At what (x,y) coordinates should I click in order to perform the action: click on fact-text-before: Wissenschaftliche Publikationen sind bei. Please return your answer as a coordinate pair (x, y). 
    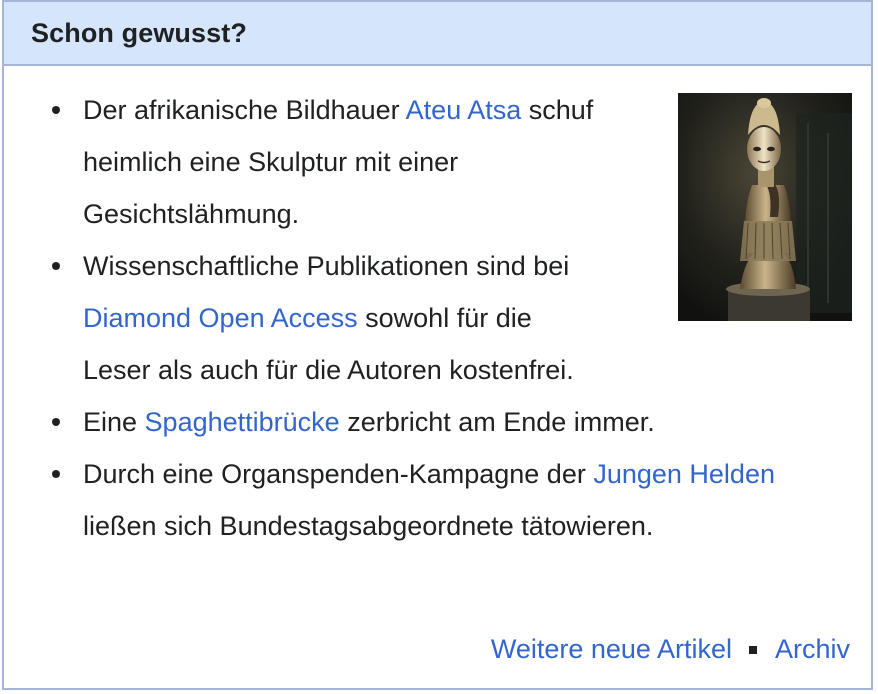
    Looking at the image, I should click on (326, 266).